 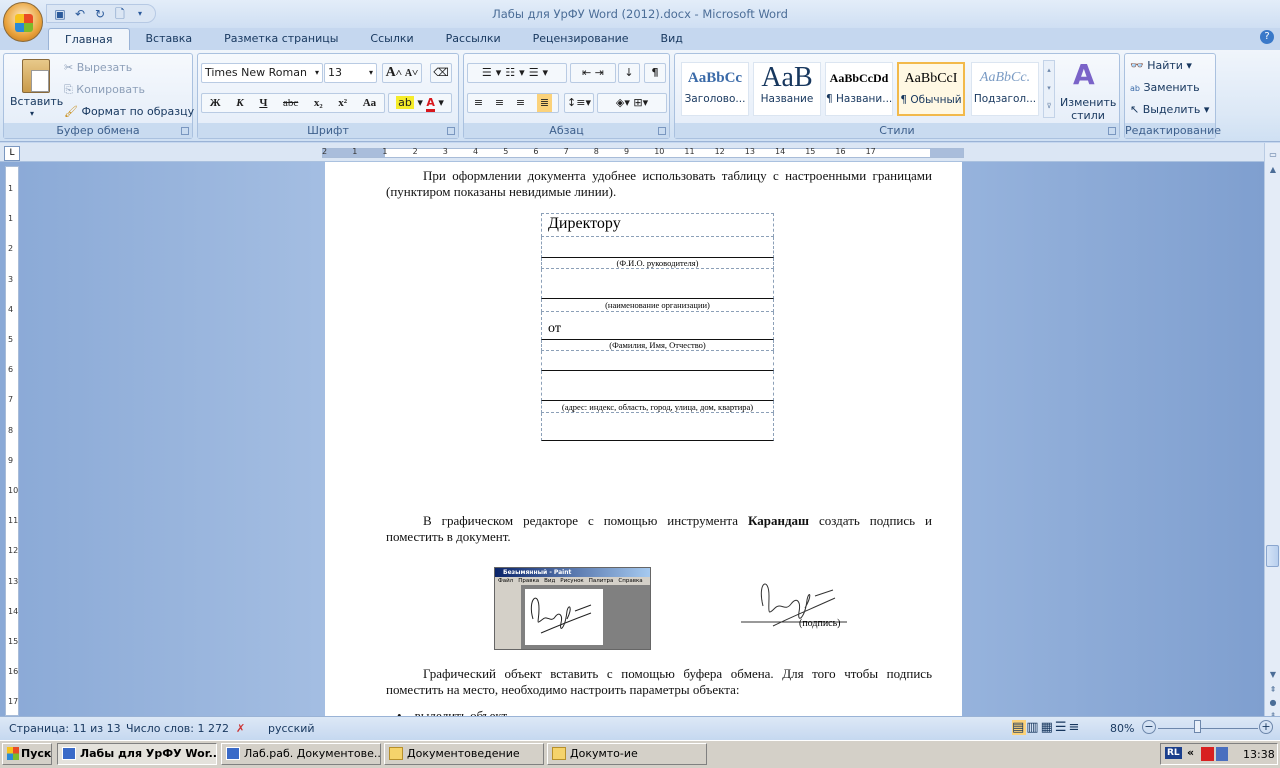 What do you see at coordinates (430, 104) in the screenshot?
I see `font-color-icon: A` at bounding box center [430, 104].